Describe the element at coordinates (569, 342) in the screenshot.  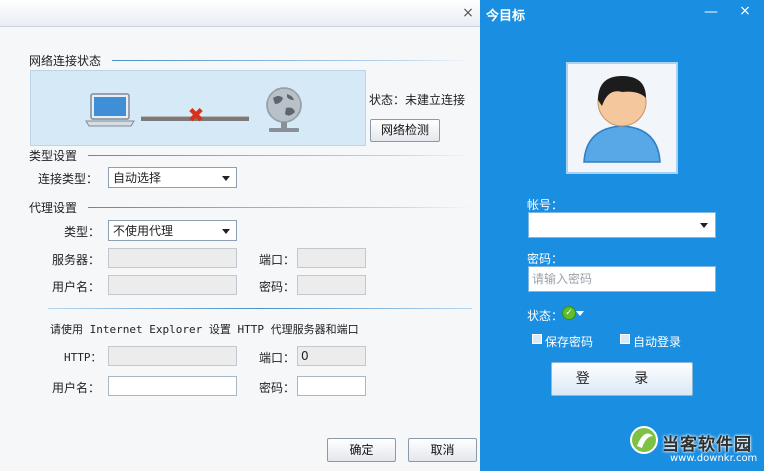
I see `remember-password-label: 保存密码` at that location.